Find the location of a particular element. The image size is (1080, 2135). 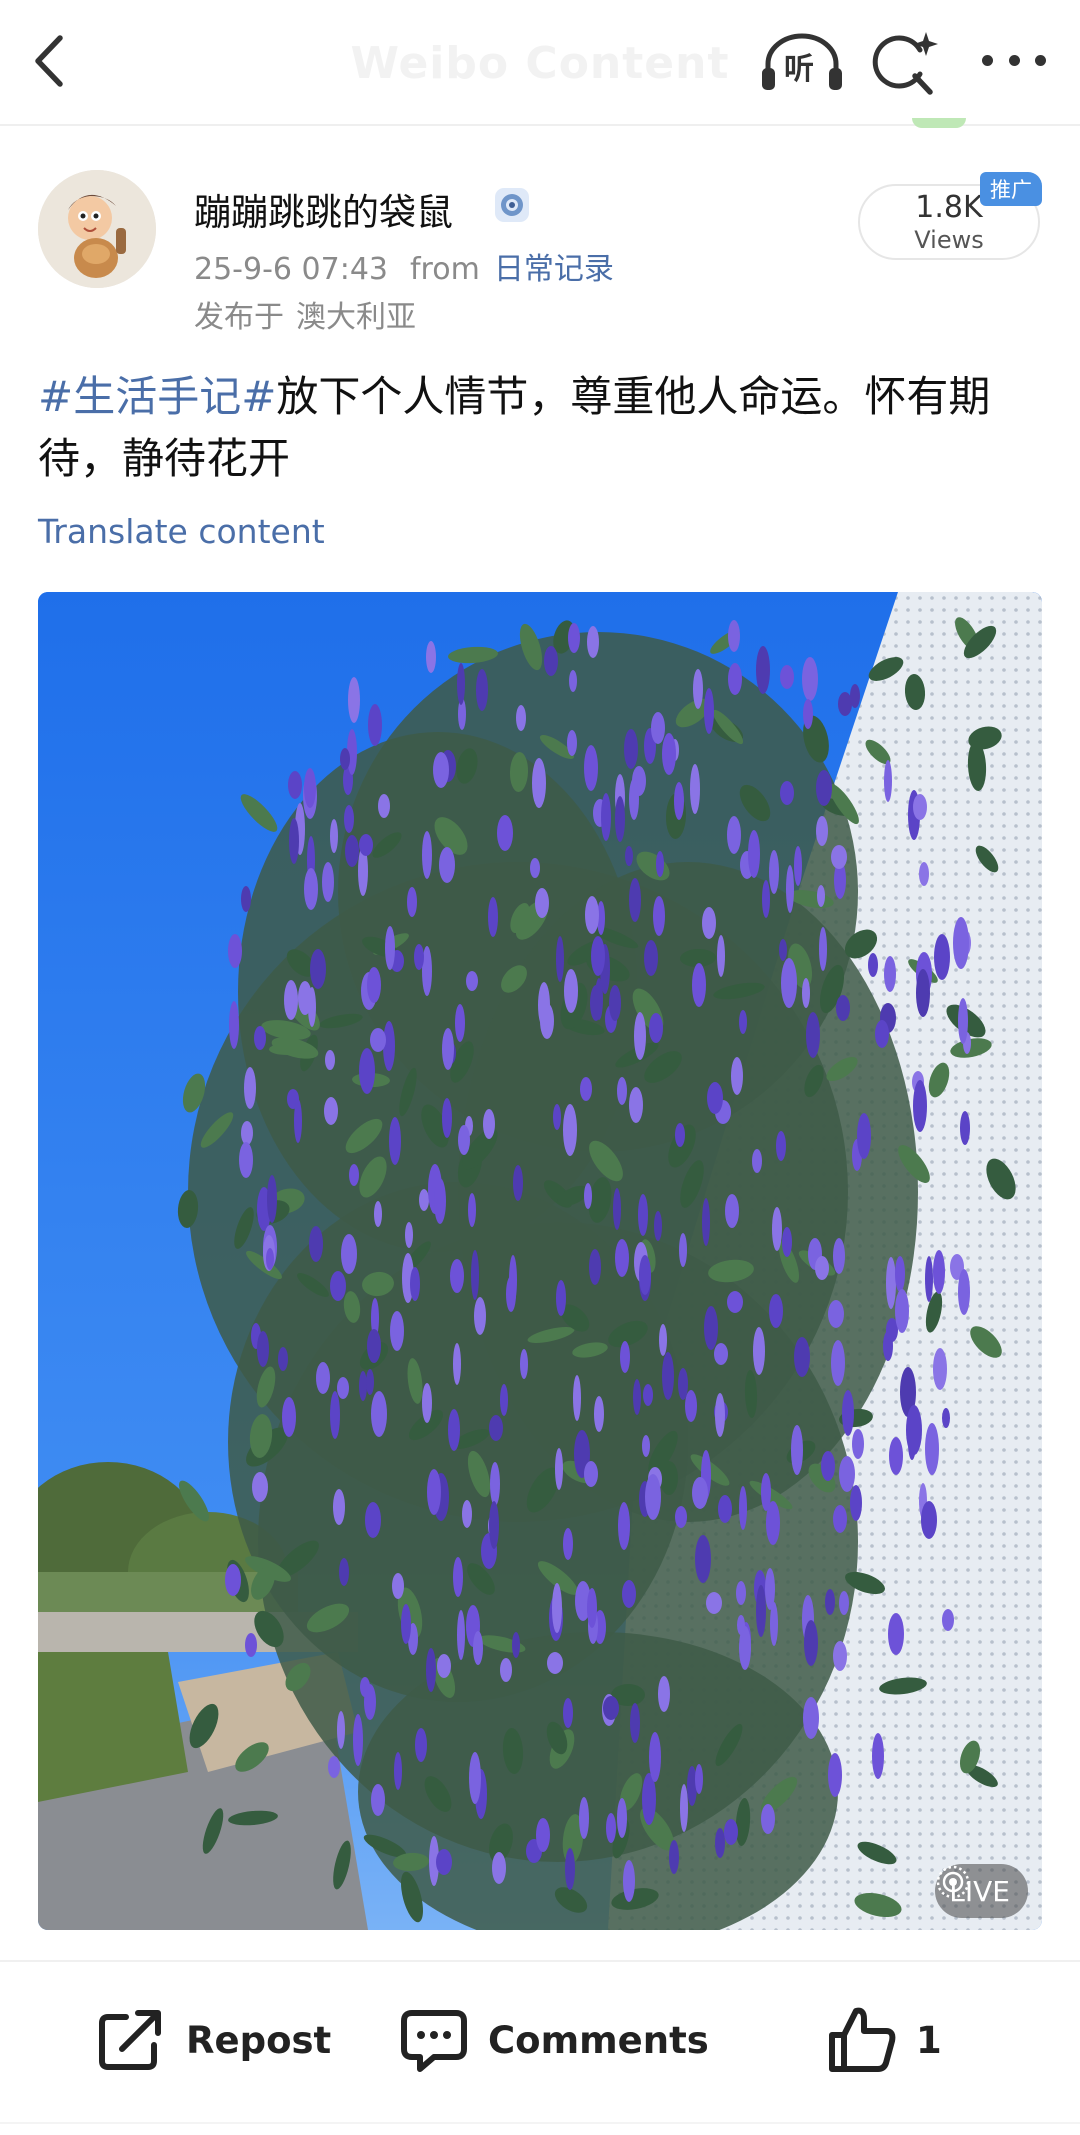

comment-icon is located at coordinates (434, 2041).